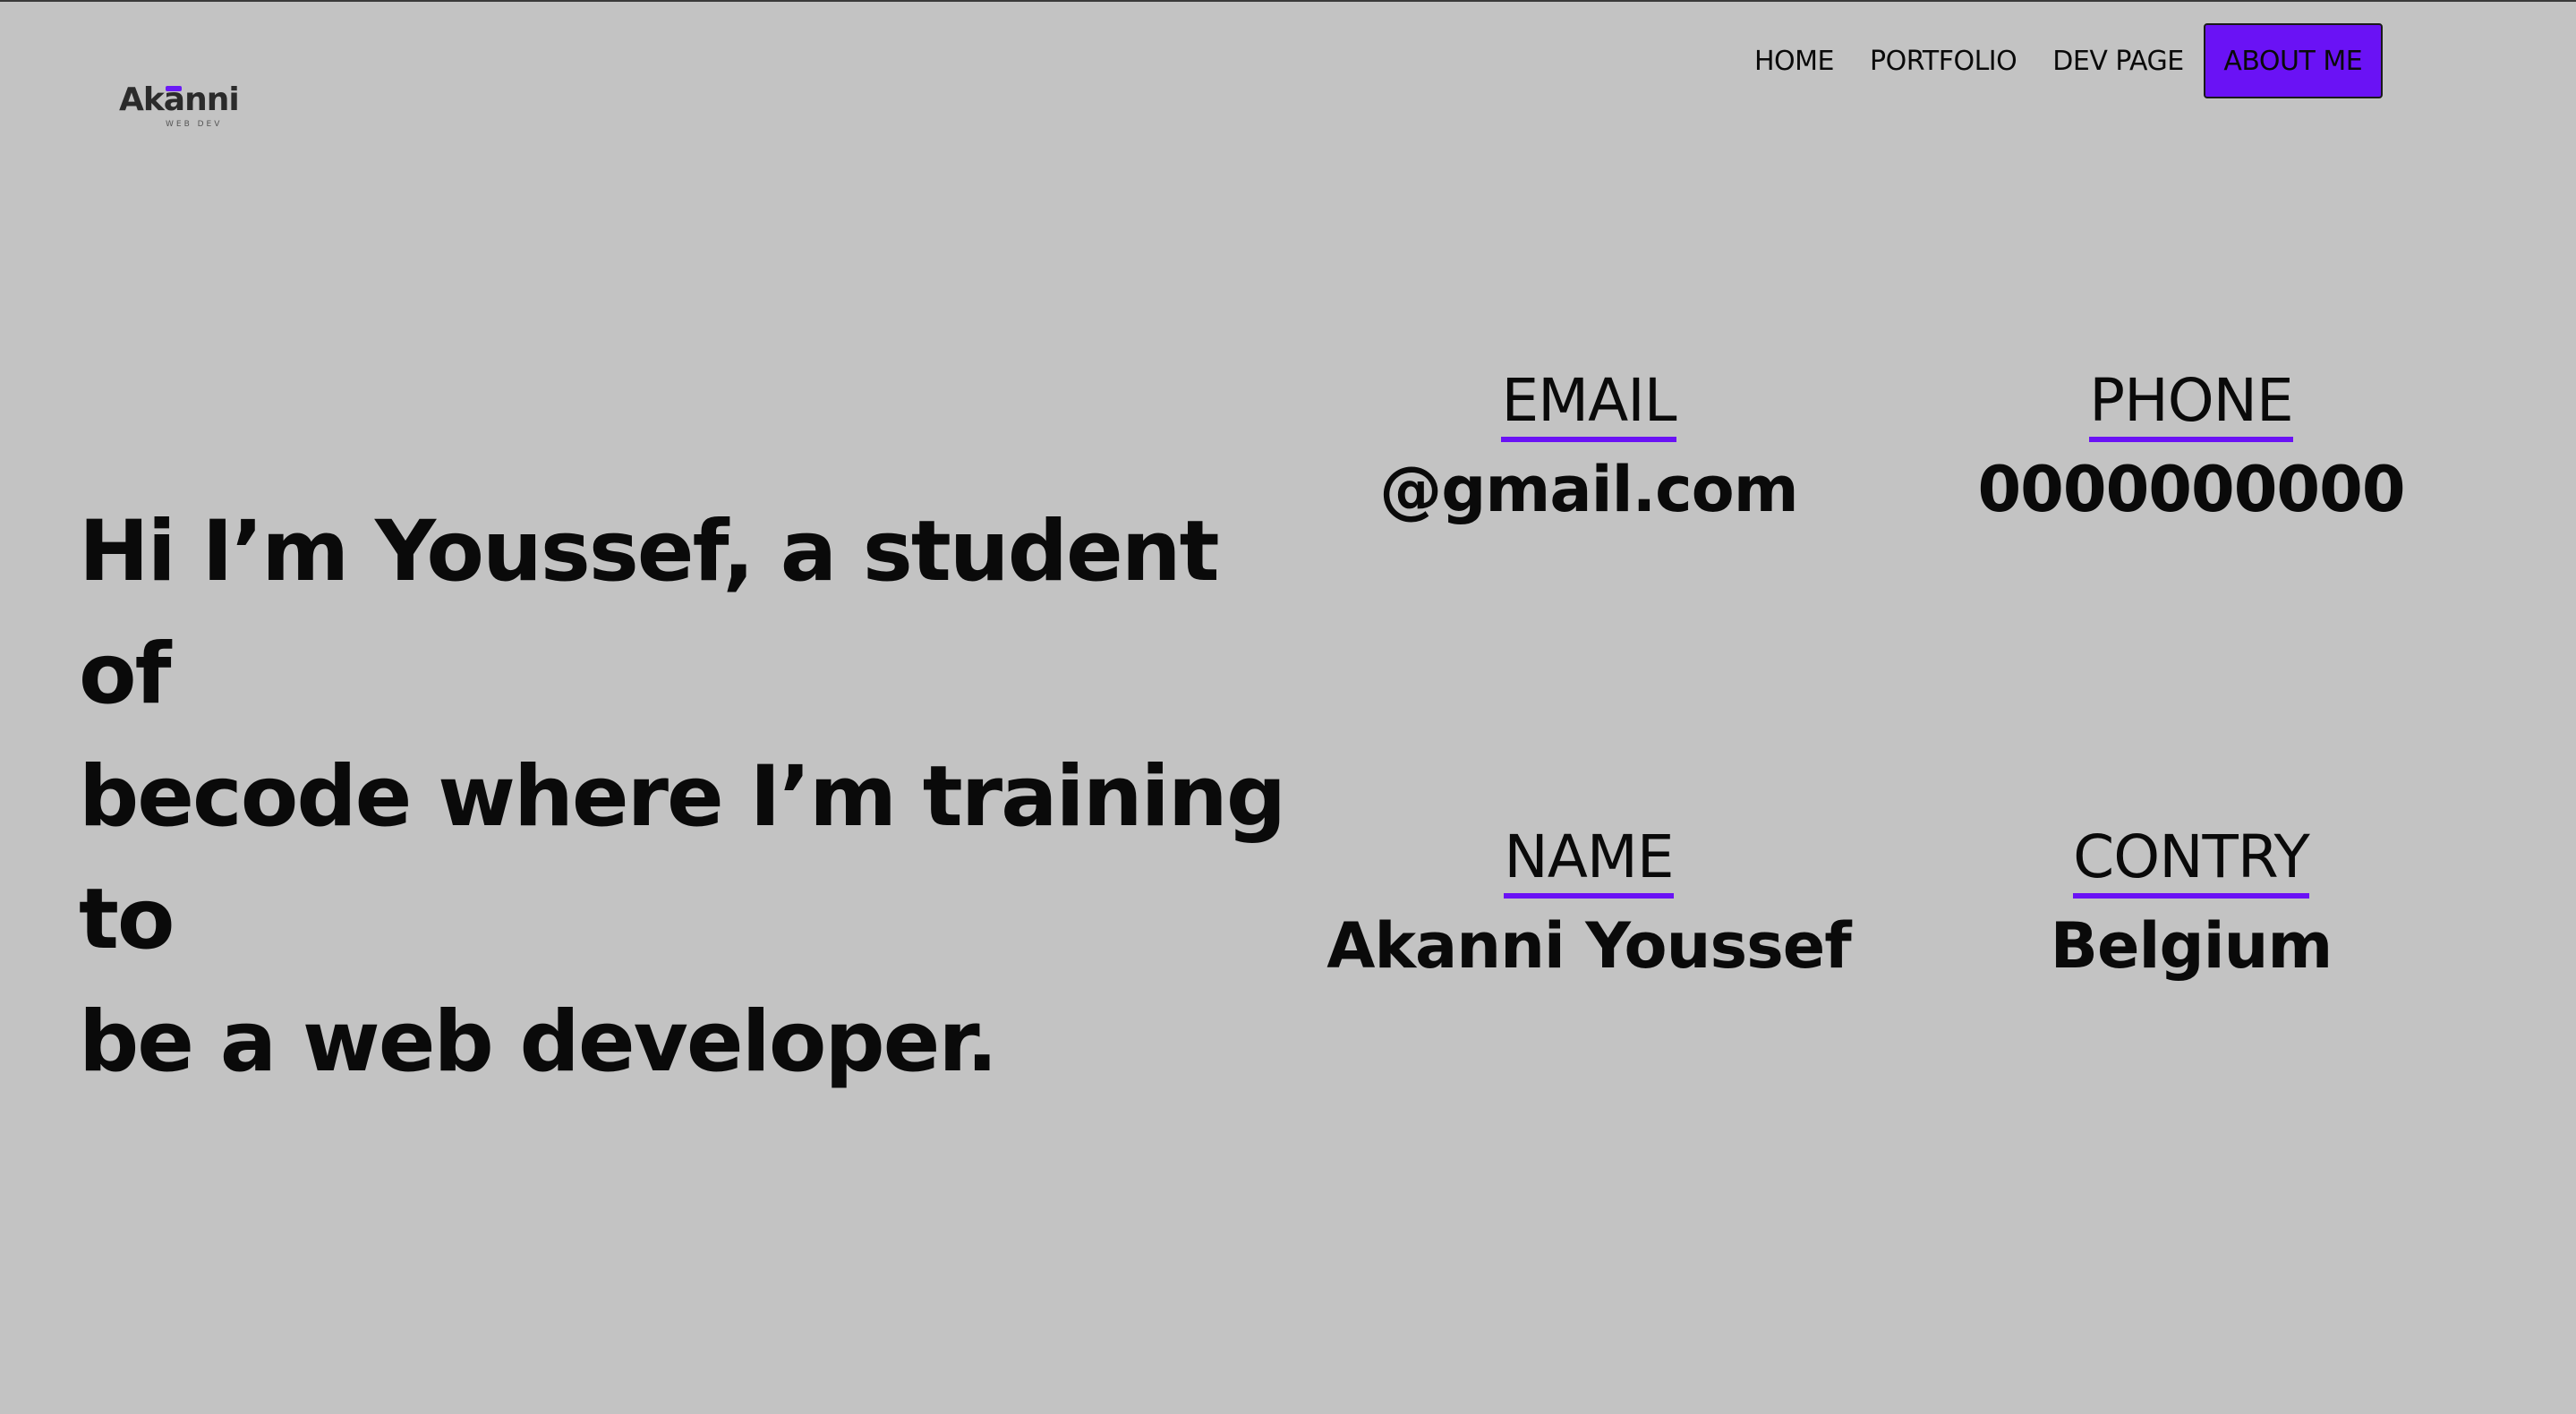  What do you see at coordinates (2293, 60) in the screenshot?
I see `nav-about-me-button: ABOUT ME` at bounding box center [2293, 60].